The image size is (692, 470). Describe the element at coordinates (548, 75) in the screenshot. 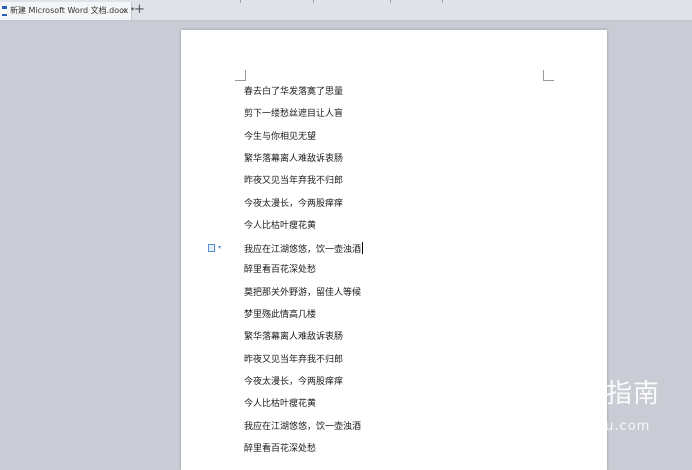

I see `margin-corner-top-right` at that location.